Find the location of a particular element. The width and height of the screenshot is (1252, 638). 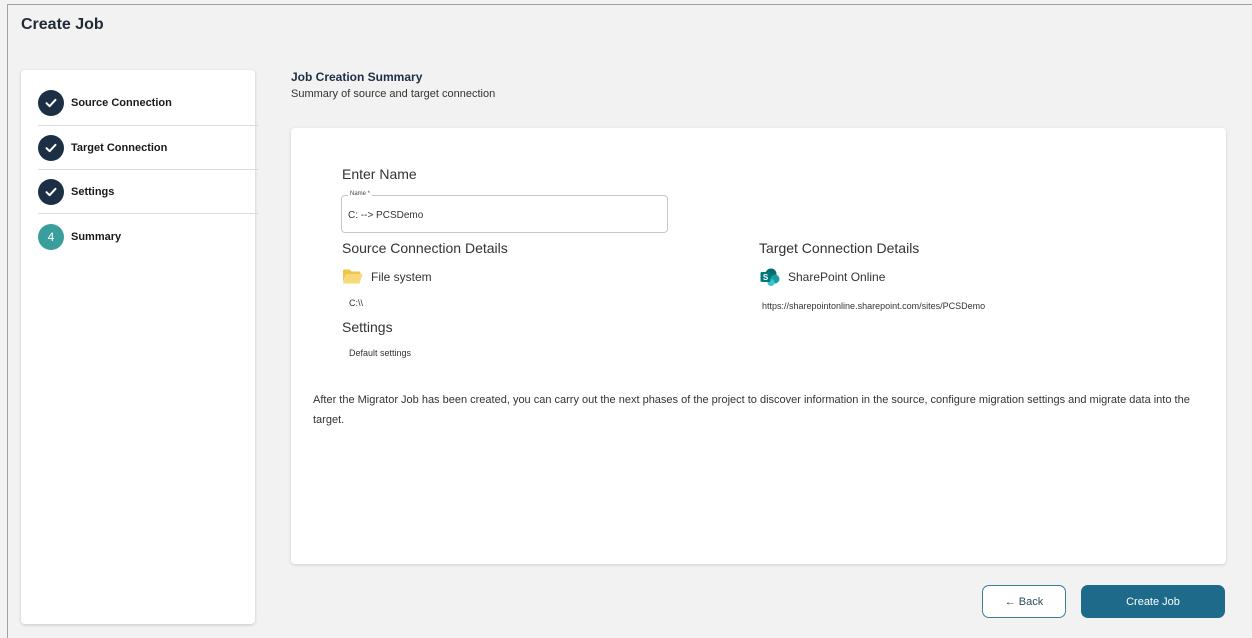

create-job-button: Create Job is located at coordinates (1153, 601).